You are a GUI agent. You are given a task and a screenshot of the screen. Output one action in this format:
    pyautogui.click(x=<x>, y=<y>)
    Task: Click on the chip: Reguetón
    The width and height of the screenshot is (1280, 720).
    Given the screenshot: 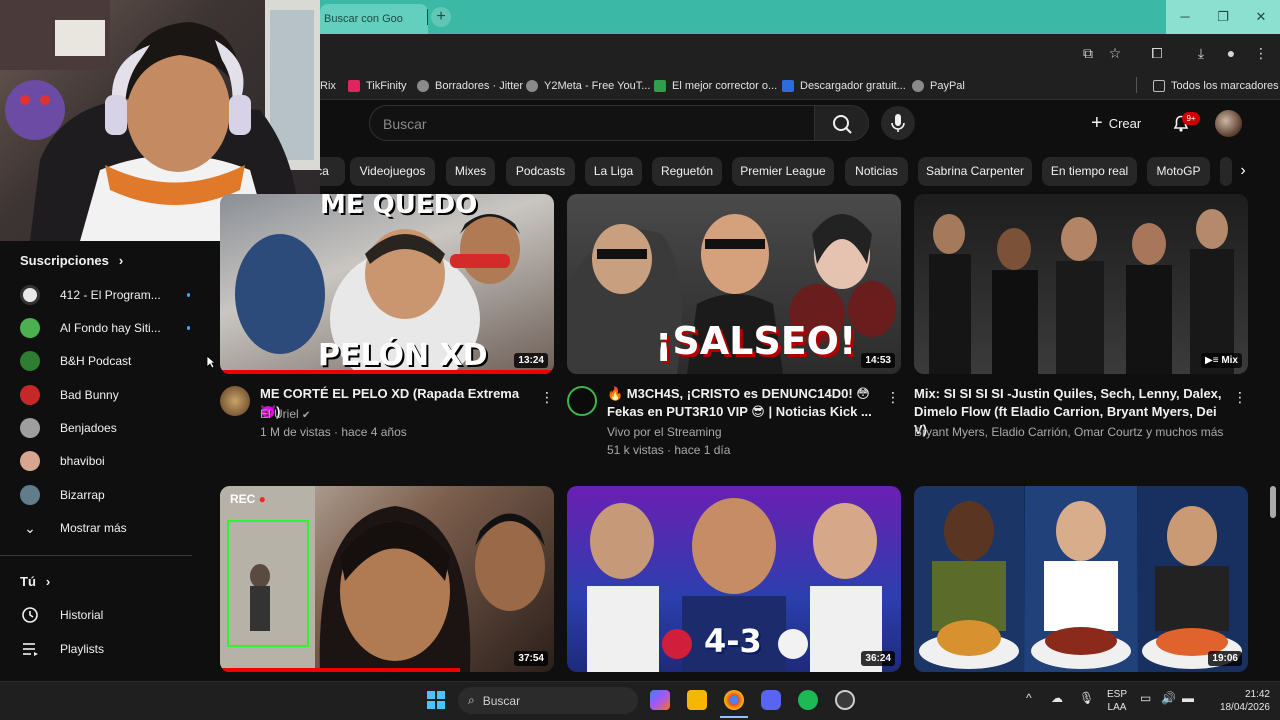 What is the action you would take?
    pyautogui.click(x=687, y=171)
    